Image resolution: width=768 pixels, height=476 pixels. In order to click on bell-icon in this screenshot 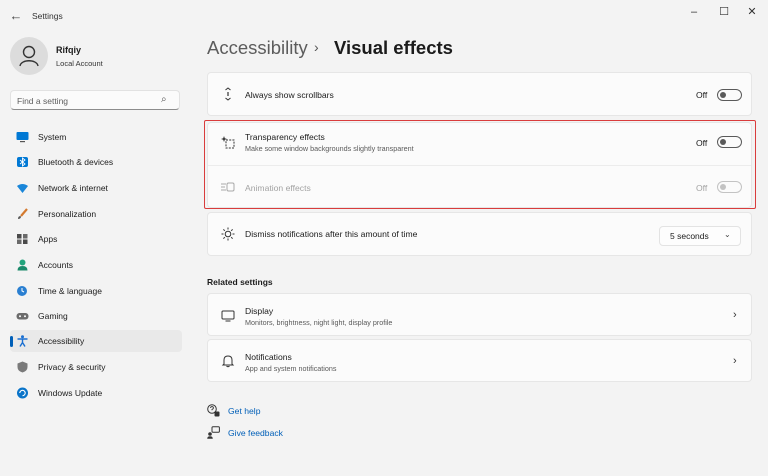, I will do `click(228, 361)`.